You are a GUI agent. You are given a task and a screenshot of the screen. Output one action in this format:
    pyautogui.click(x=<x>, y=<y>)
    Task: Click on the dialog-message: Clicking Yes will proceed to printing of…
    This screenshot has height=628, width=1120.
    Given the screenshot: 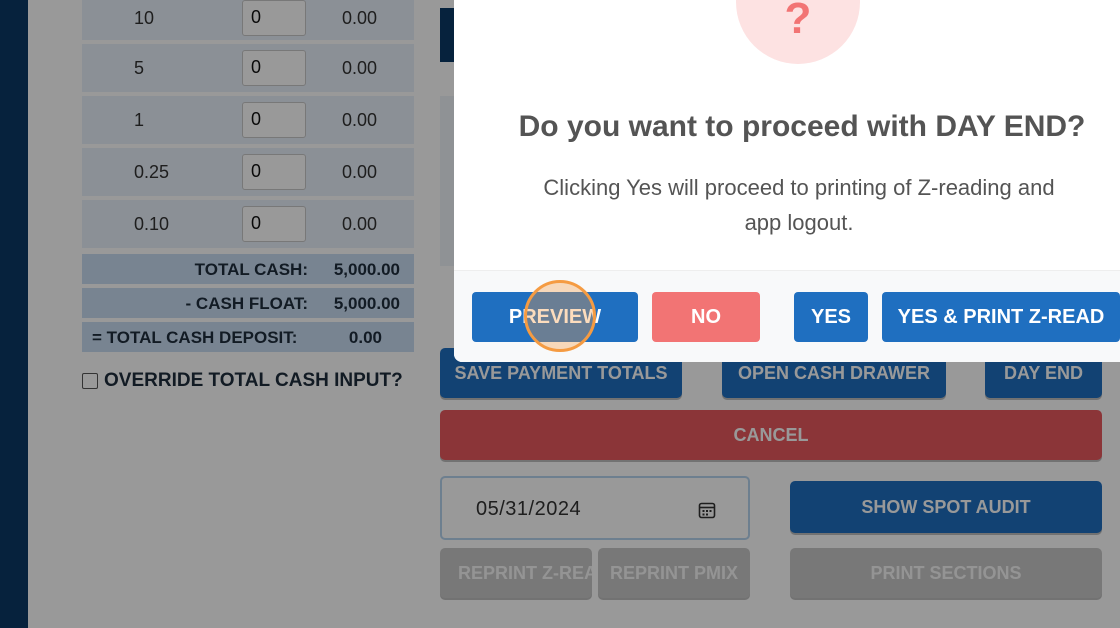 What is the action you would take?
    pyautogui.click(x=799, y=205)
    